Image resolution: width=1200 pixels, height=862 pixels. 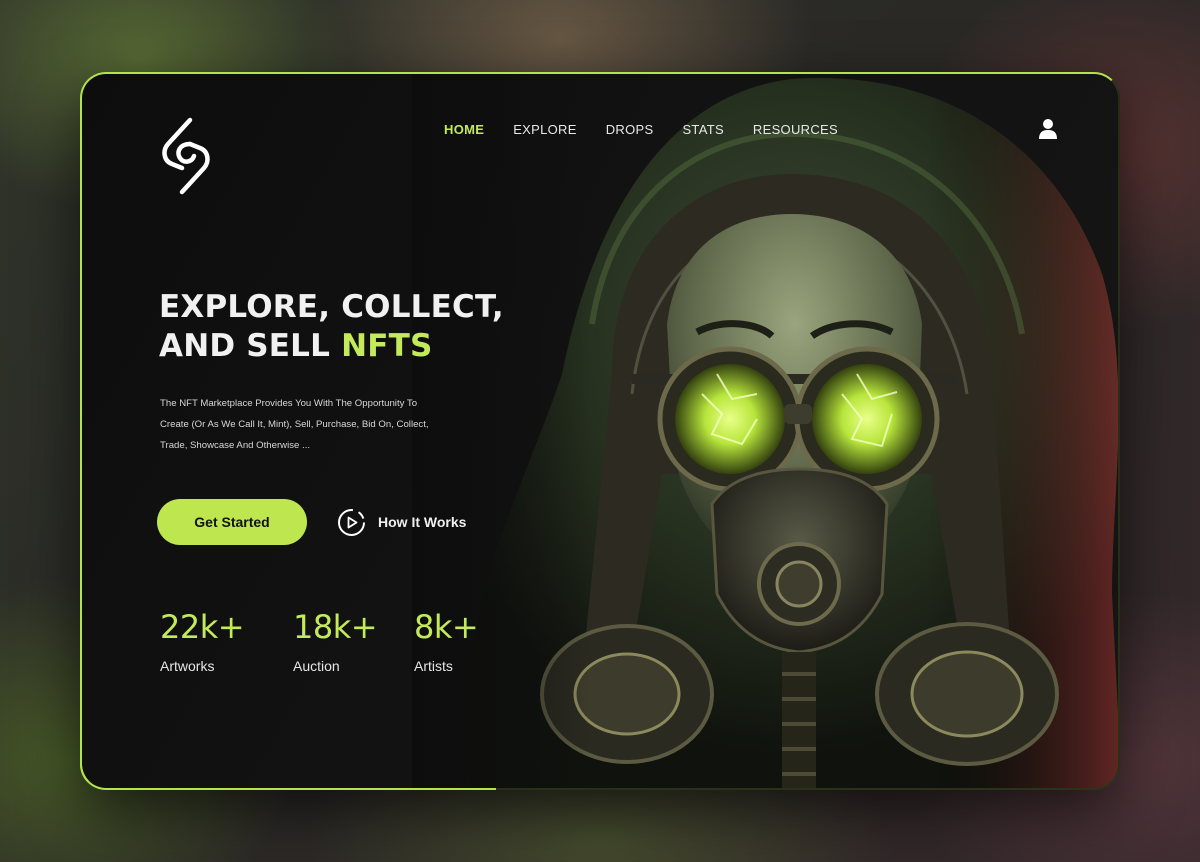 What do you see at coordinates (335, 627) in the screenshot?
I see `stat-value: 18k+` at bounding box center [335, 627].